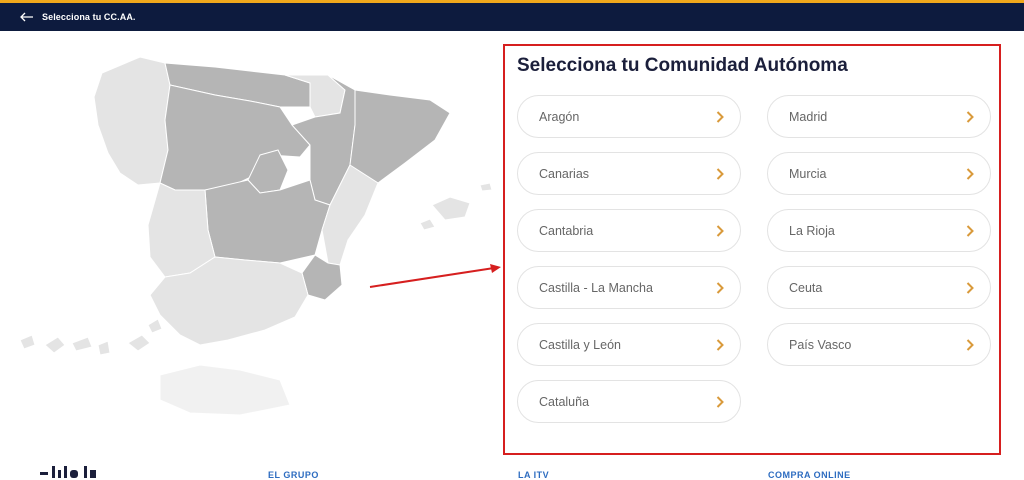 The height and width of the screenshot is (480, 1024). What do you see at coordinates (879, 173) in the screenshot?
I see `community-button-murcia: Murcia` at bounding box center [879, 173].